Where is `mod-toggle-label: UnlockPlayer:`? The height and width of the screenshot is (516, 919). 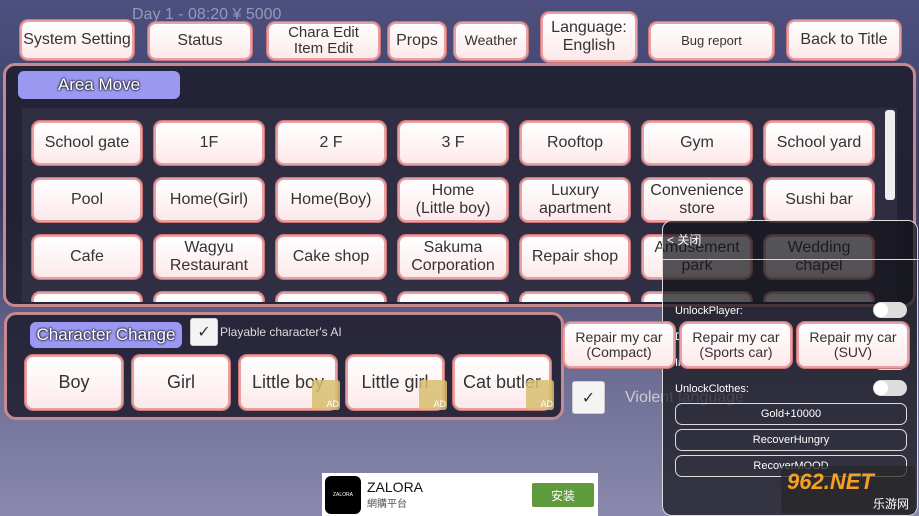 mod-toggle-label: UnlockPlayer: is located at coordinates (709, 311).